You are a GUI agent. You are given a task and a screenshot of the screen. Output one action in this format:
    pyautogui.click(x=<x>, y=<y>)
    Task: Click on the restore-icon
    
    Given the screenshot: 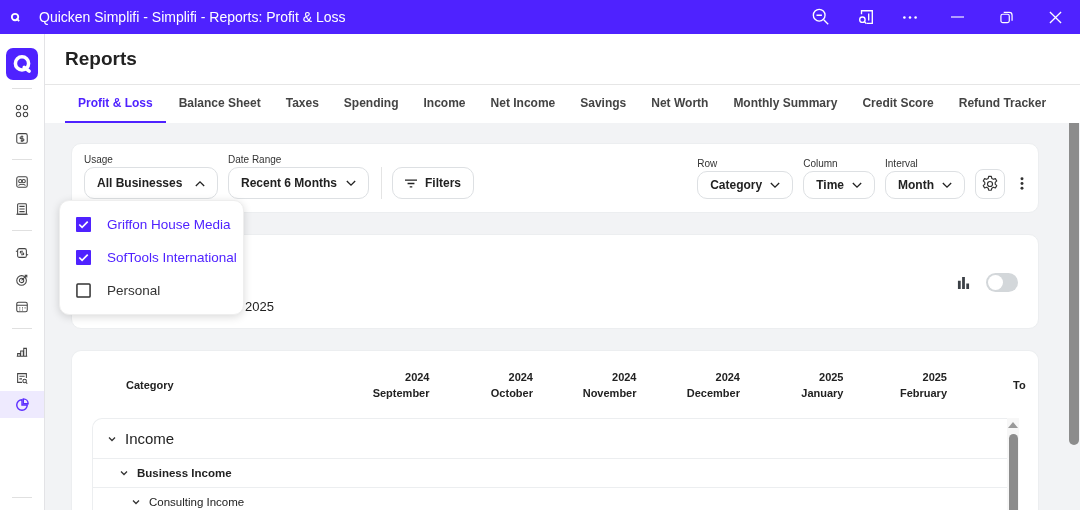 What is the action you would take?
    pyautogui.click(x=1006, y=17)
    